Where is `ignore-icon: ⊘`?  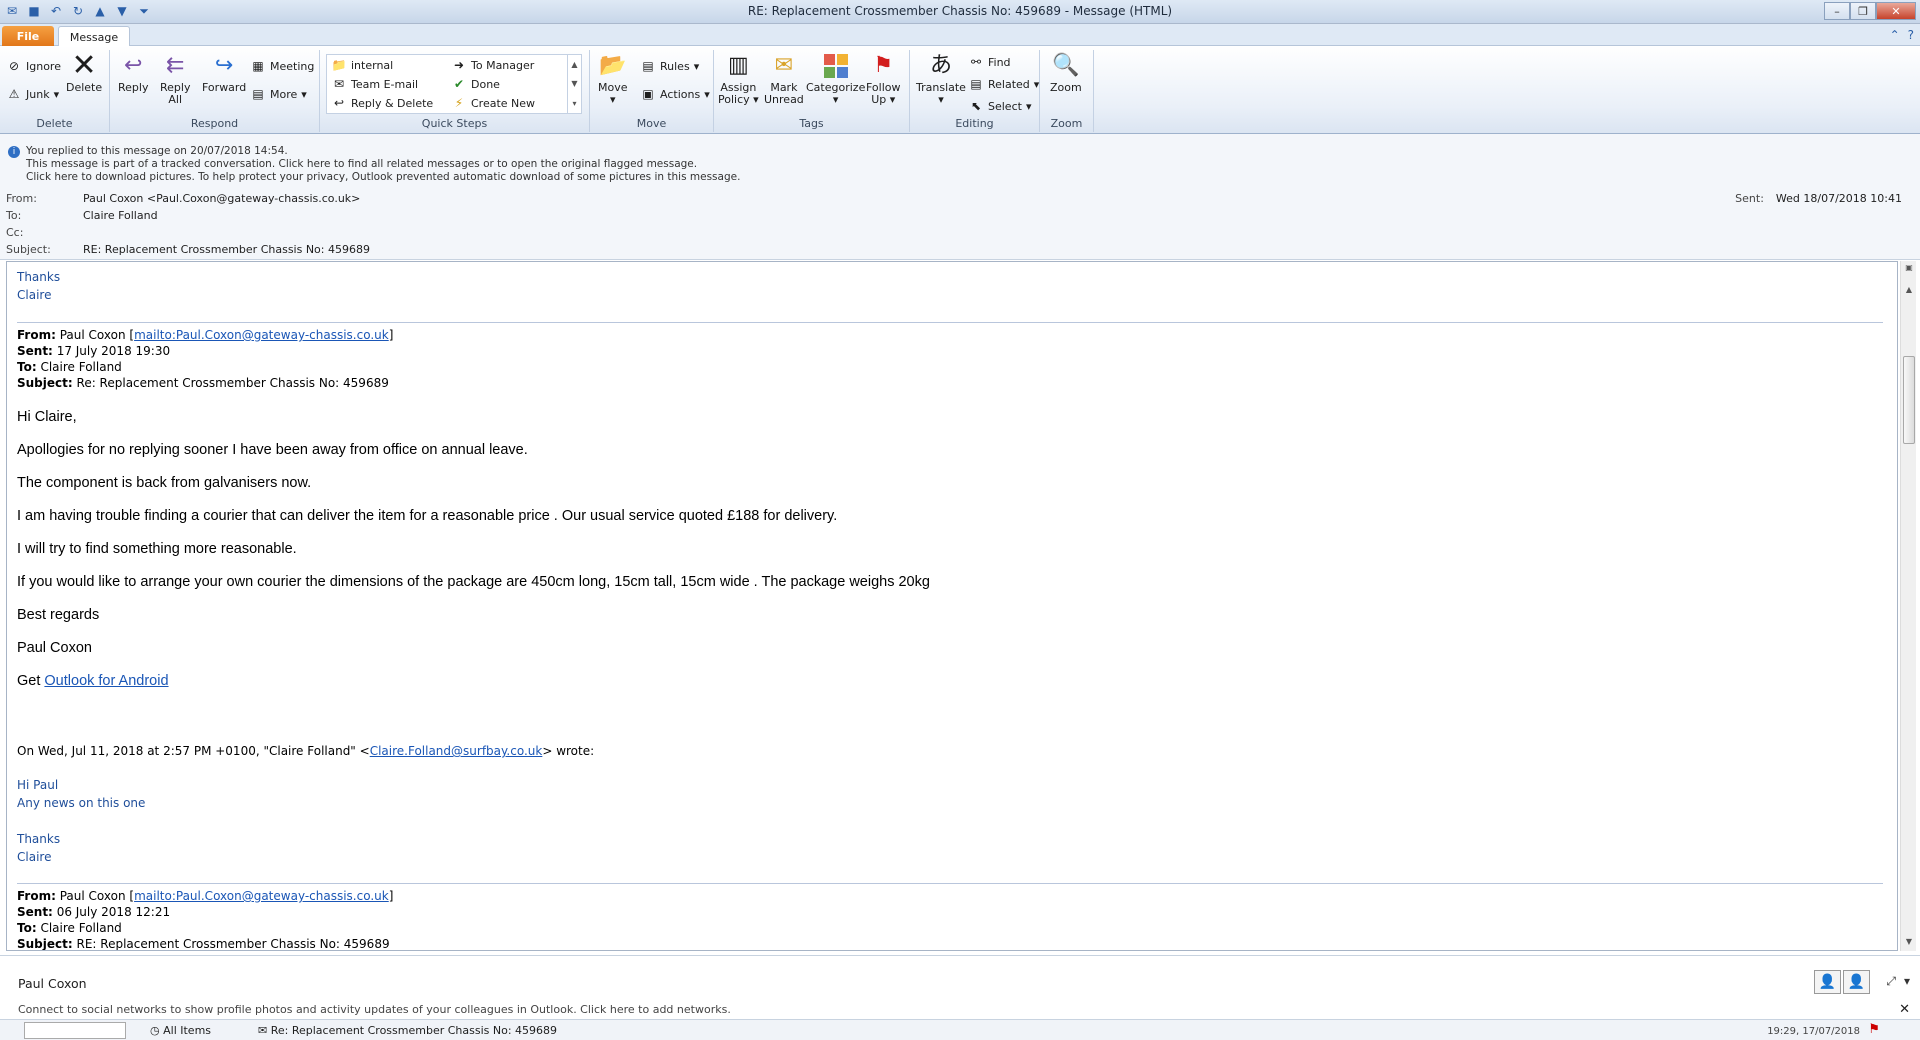 ignore-icon: ⊘ is located at coordinates (14, 66).